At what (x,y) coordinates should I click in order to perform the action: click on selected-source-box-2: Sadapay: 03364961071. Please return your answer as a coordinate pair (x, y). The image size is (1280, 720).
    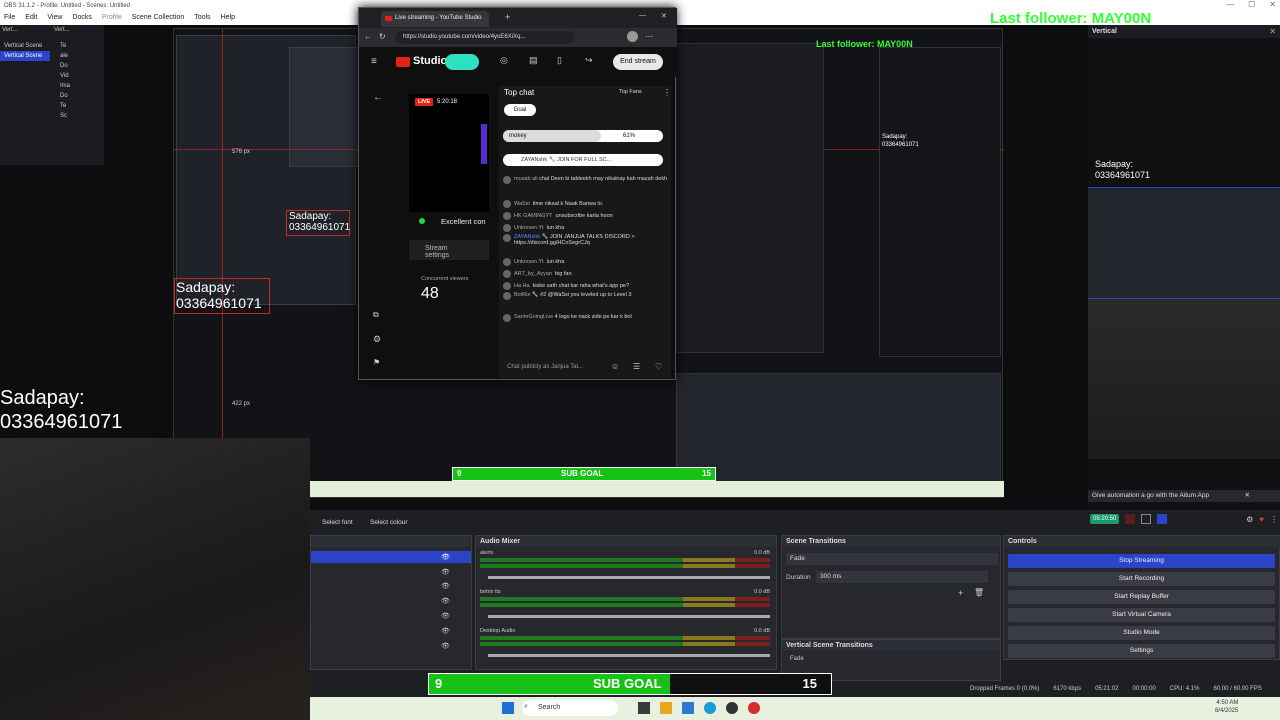
    Looking at the image, I should click on (222, 296).